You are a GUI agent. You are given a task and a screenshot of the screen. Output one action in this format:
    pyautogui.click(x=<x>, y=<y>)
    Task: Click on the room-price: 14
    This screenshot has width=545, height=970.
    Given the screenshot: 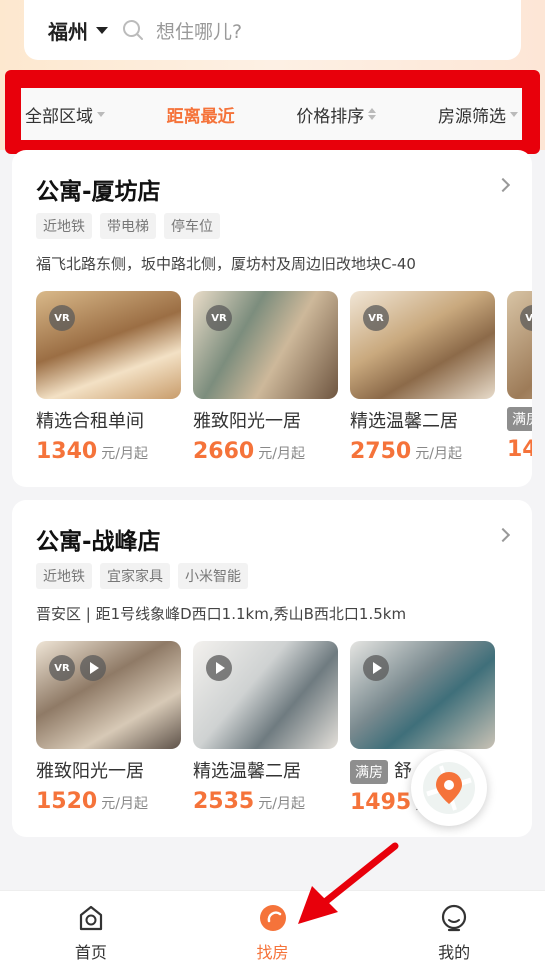 What is the action you would take?
    pyautogui.click(x=519, y=449)
    